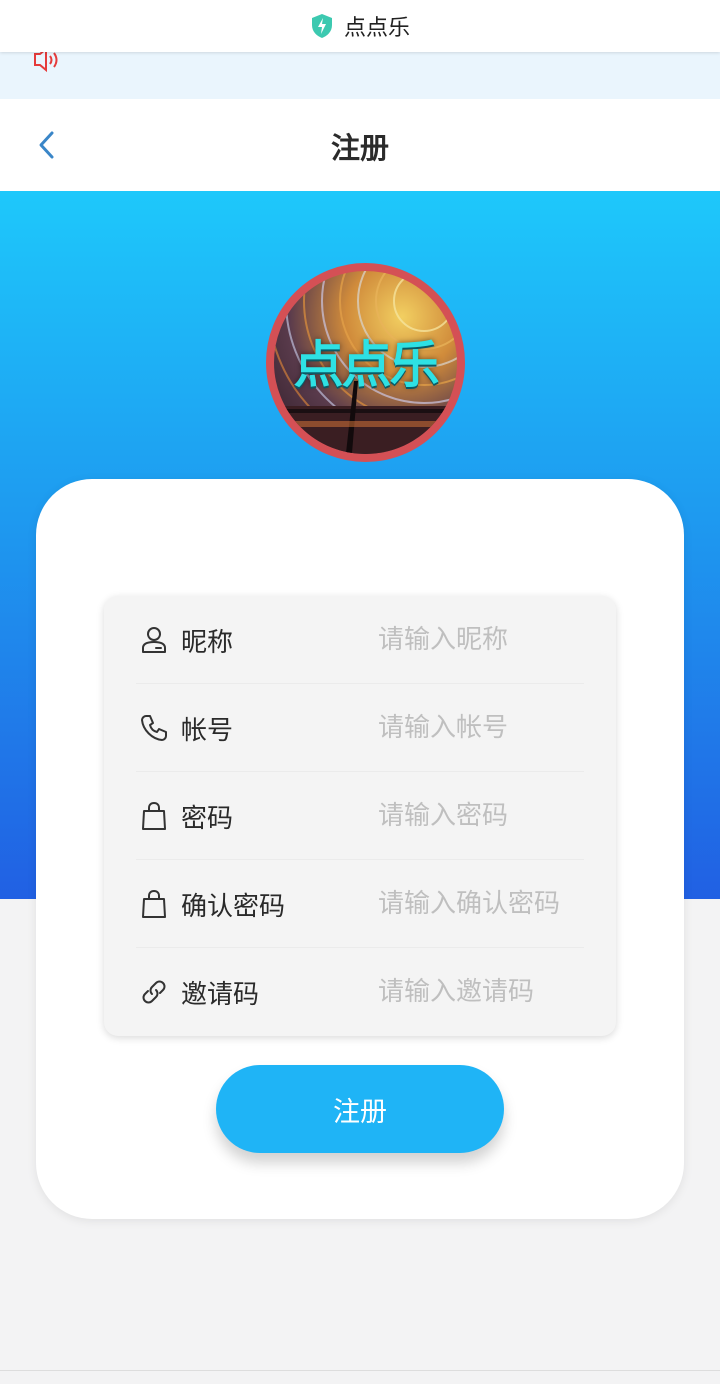  I want to click on system-title-bar: 点点乐, so click(360, 26).